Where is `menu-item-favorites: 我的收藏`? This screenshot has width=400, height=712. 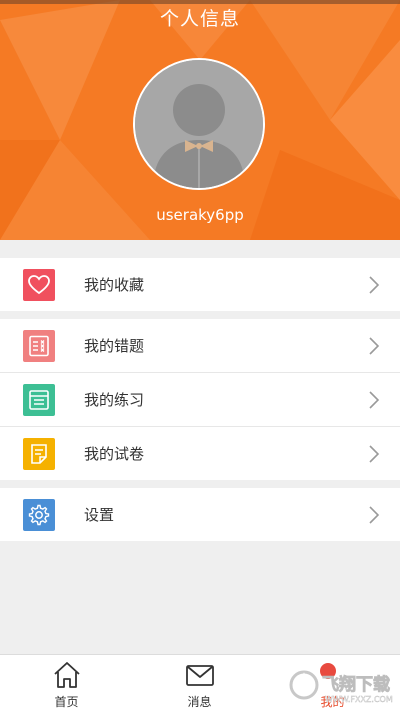 menu-item-favorites: 我的收藏 is located at coordinates (200, 284).